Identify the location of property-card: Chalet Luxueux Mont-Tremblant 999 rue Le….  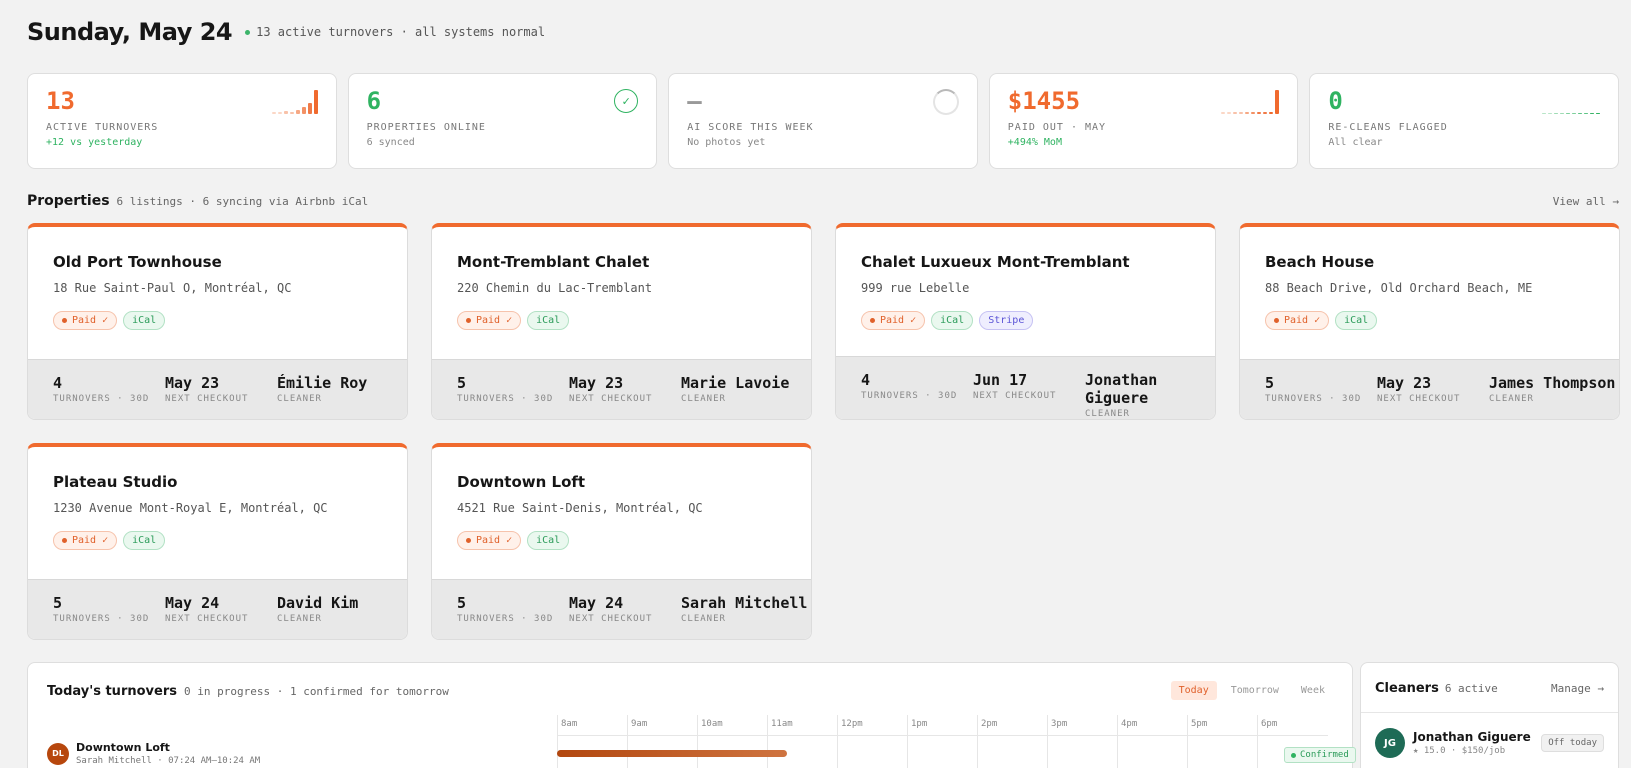
(1025, 321).